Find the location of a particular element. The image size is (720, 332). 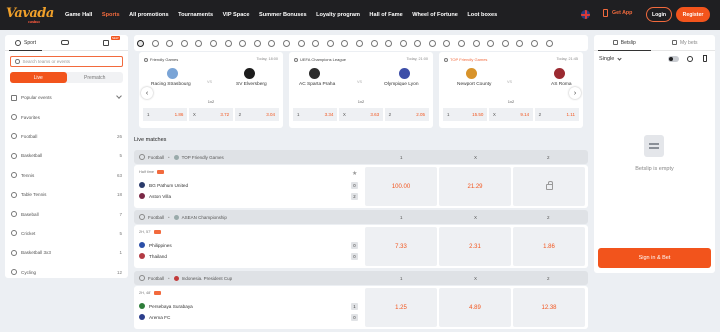

gear-icon is located at coordinates (690, 59).